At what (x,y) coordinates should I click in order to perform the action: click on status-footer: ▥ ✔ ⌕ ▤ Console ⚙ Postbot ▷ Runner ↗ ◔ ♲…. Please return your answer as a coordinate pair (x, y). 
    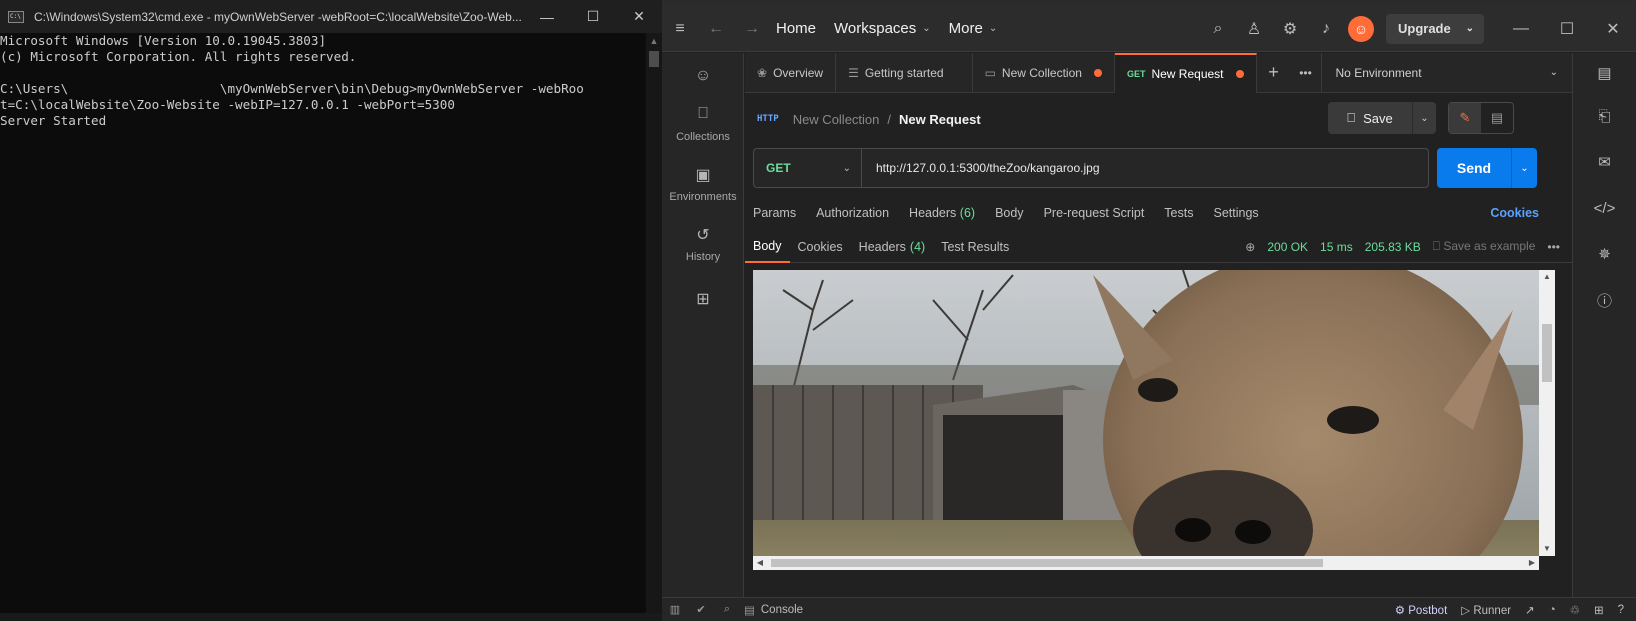
    Looking at the image, I should click on (1149, 609).